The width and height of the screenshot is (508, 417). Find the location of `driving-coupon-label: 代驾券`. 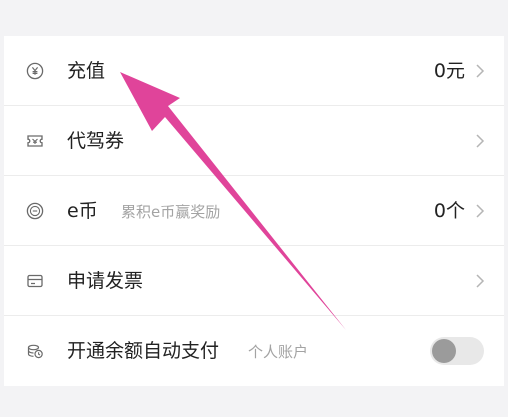

driving-coupon-label: 代驾券 is located at coordinates (96, 141).